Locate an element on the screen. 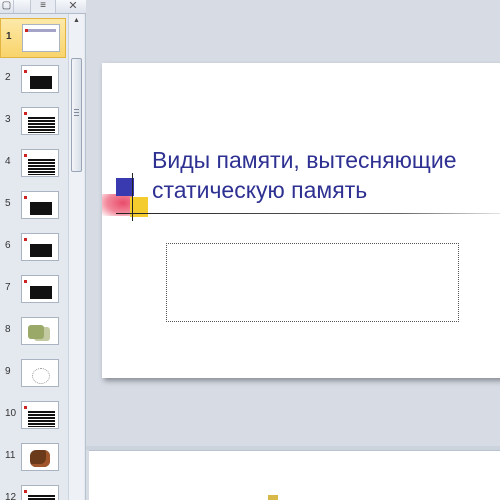 The image size is (500, 500). thumbnail-scrollbar: ▲ is located at coordinates (76, 257).